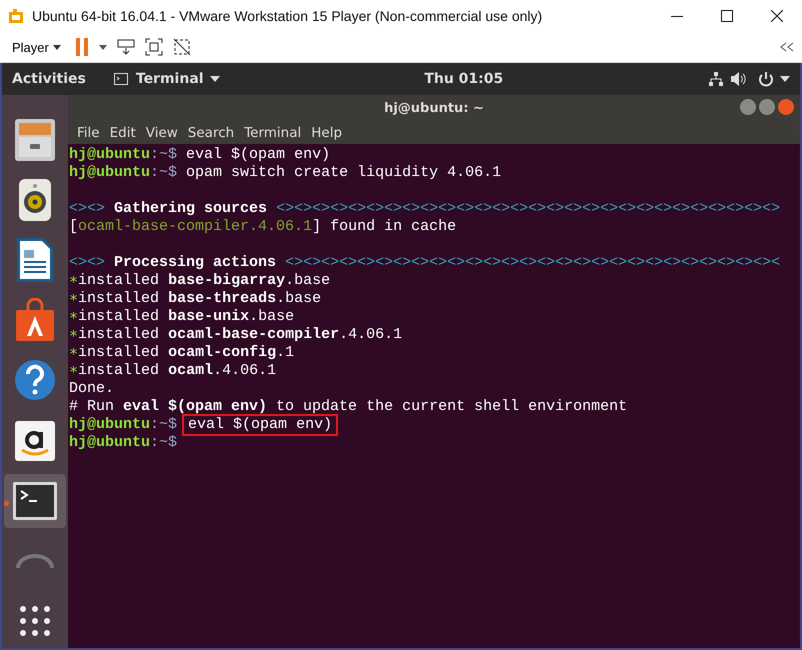 The width and height of the screenshot is (802, 650). Describe the element at coordinates (181, 47) in the screenshot. I see `unity-off-icon` at that location.